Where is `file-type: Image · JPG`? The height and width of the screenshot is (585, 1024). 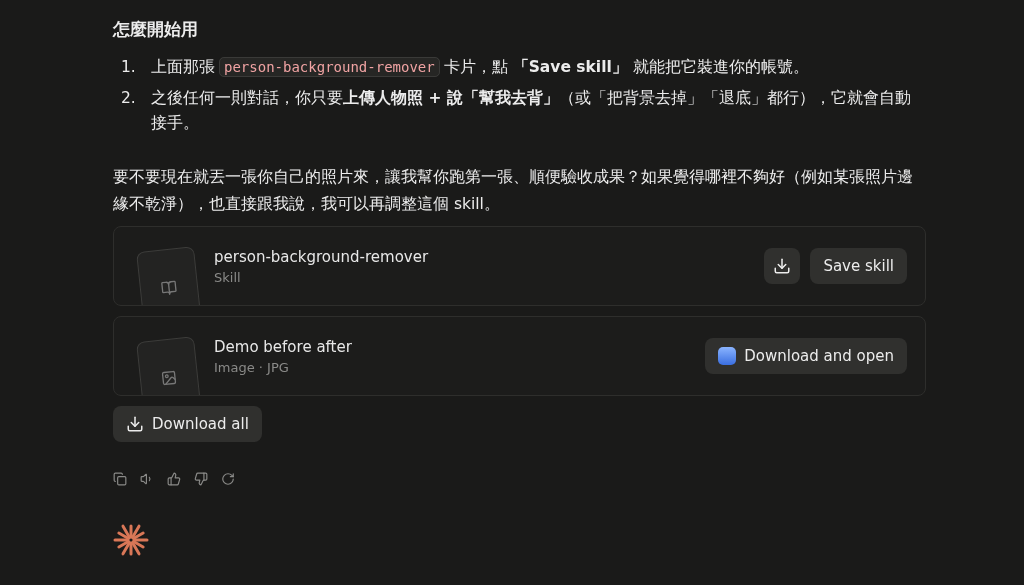 file-type: Image · JPG is located at coordinates (252, 367).